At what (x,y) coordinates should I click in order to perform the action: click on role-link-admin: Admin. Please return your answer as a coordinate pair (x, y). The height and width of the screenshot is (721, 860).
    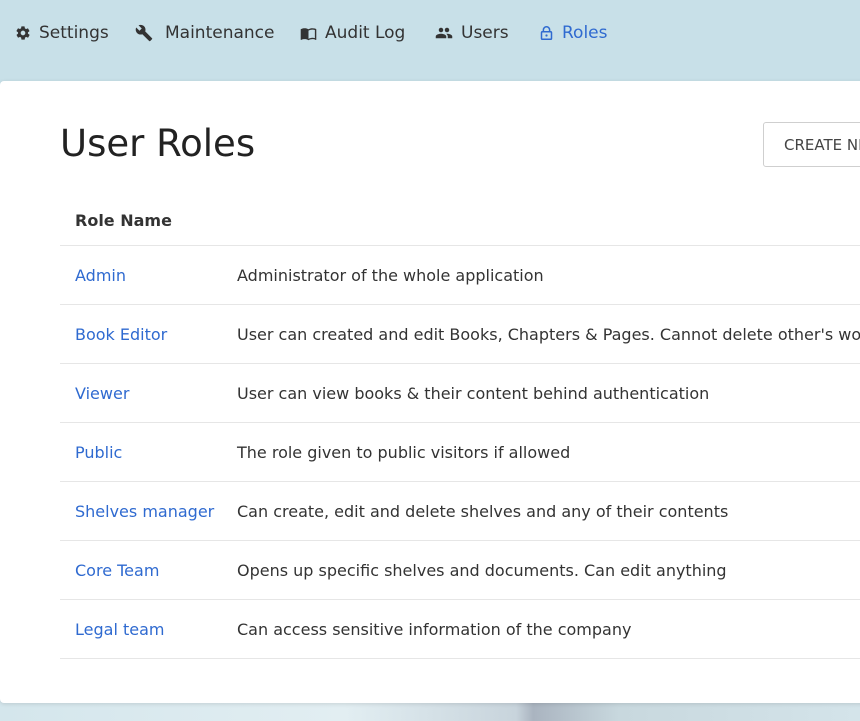
    Looking at the image, I should click on (148, 275).